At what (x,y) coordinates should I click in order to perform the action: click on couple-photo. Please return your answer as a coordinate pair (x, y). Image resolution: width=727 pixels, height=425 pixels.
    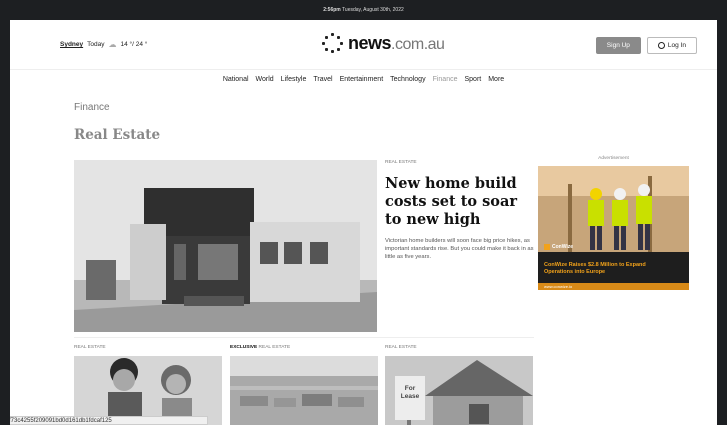
    Looking at the image, I should click on (148, 390).